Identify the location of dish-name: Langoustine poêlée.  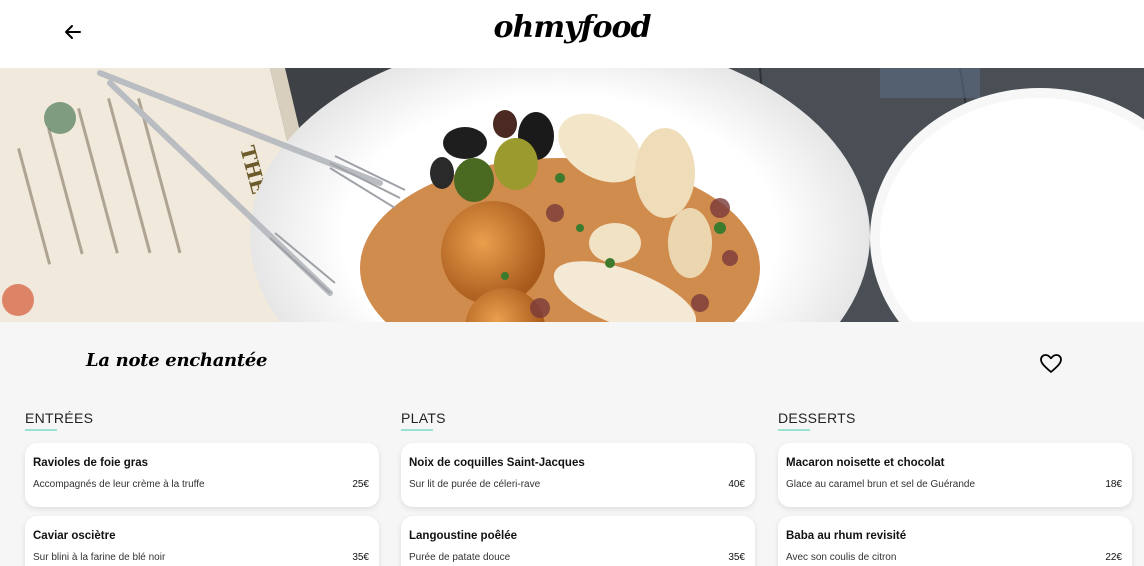
(463, 536).